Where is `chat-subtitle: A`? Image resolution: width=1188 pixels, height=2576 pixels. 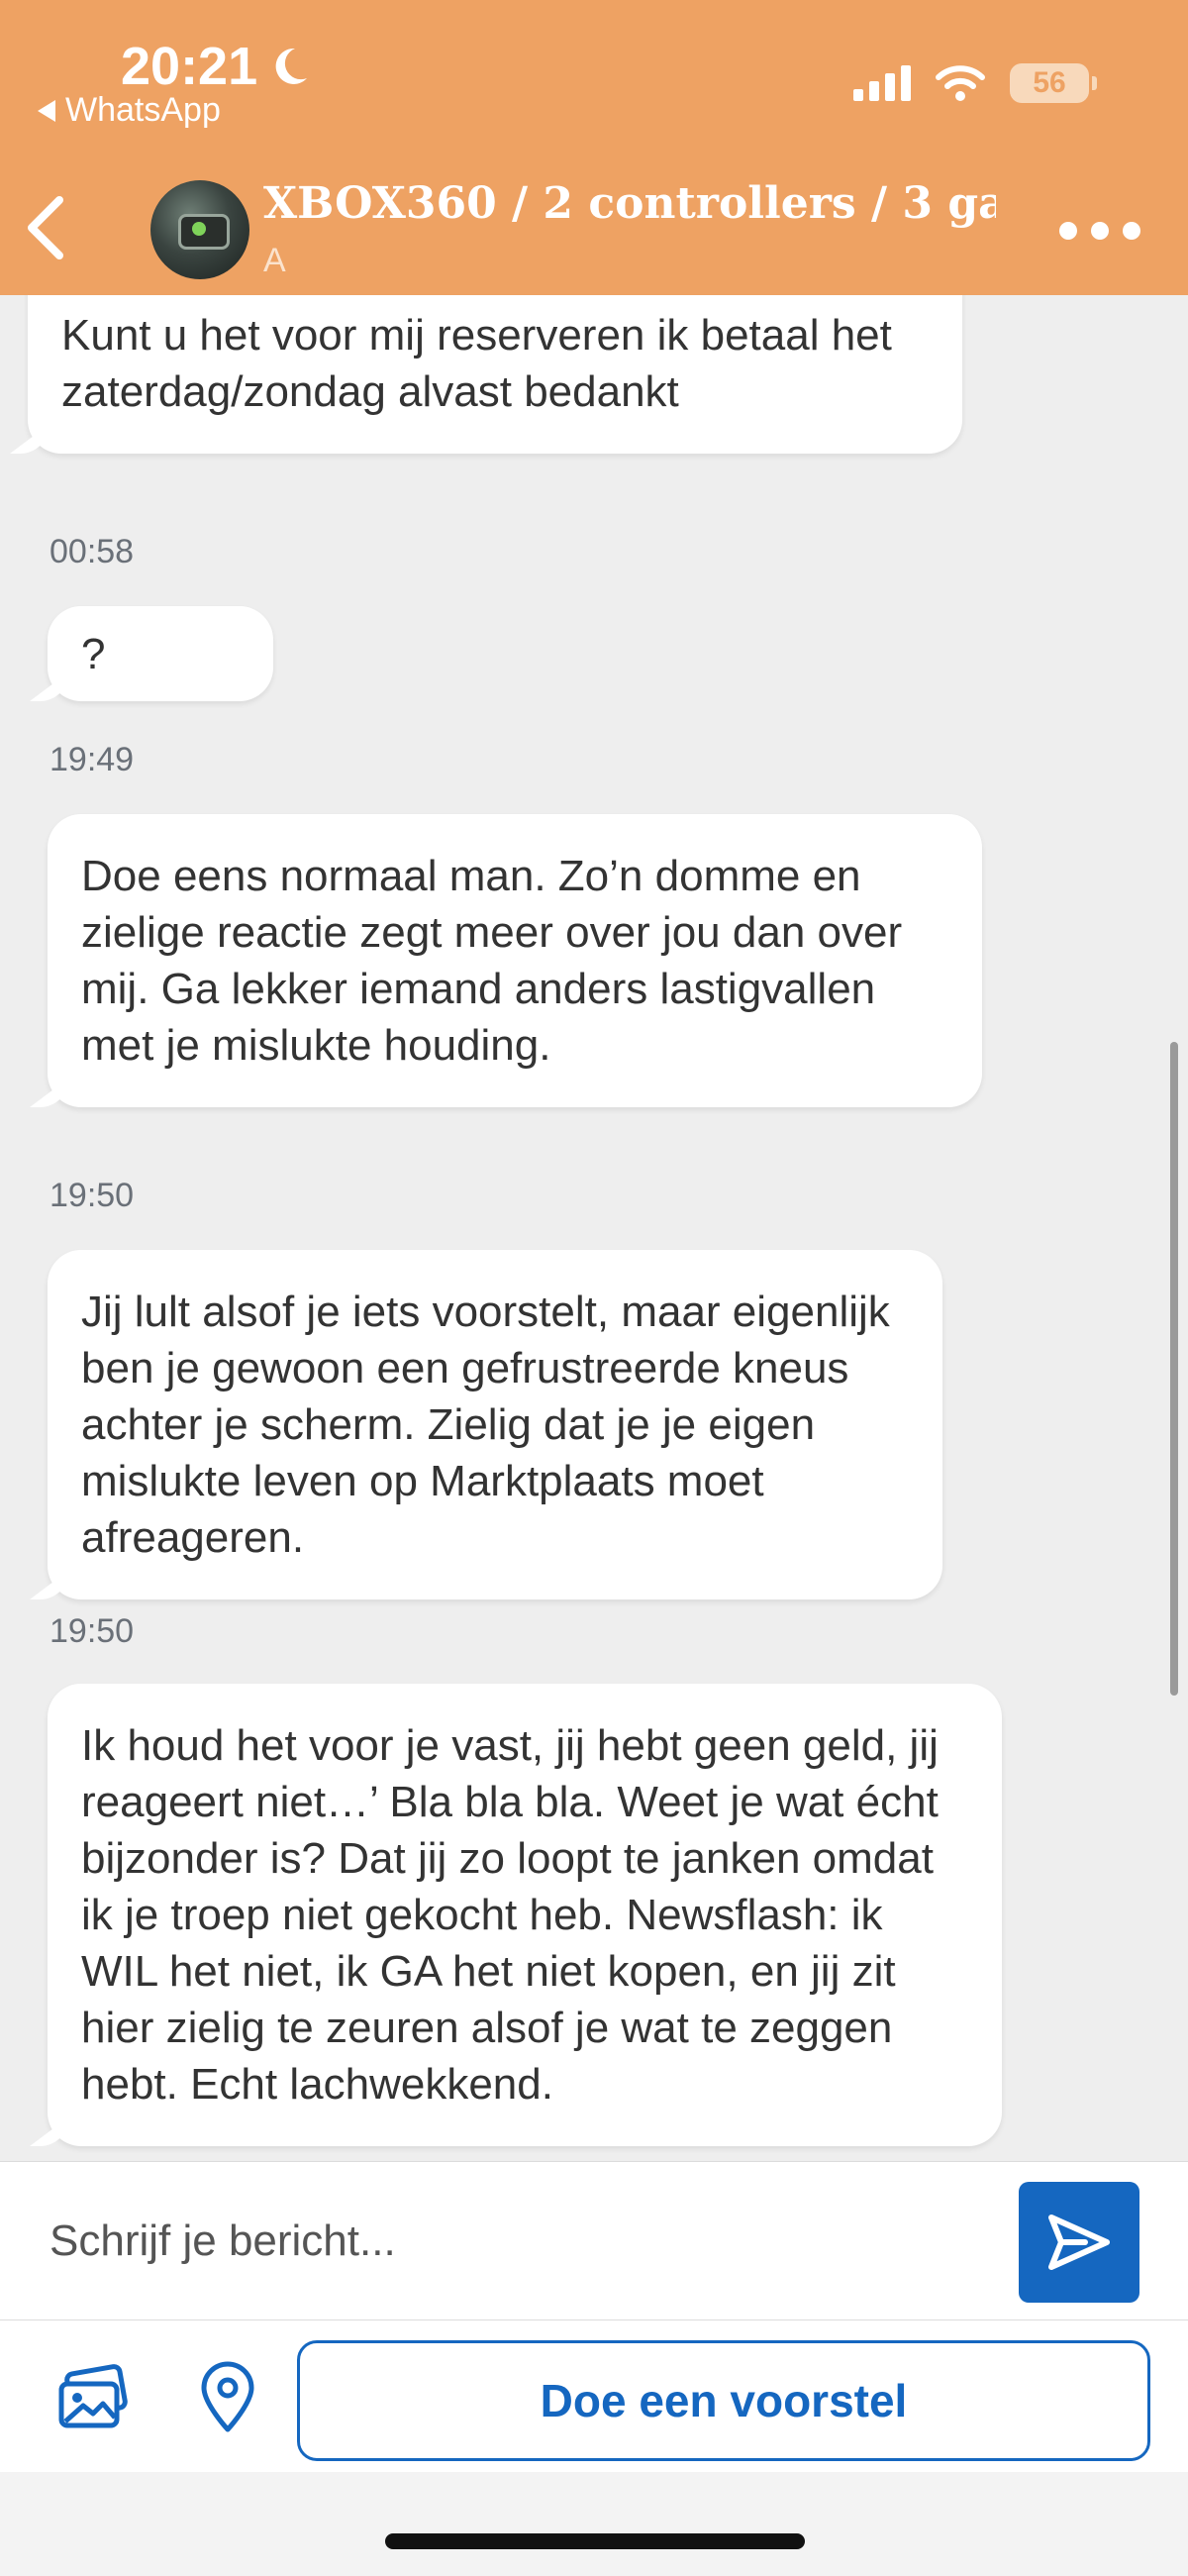 chat-subtitle: A is located at coordinates (275, 260).